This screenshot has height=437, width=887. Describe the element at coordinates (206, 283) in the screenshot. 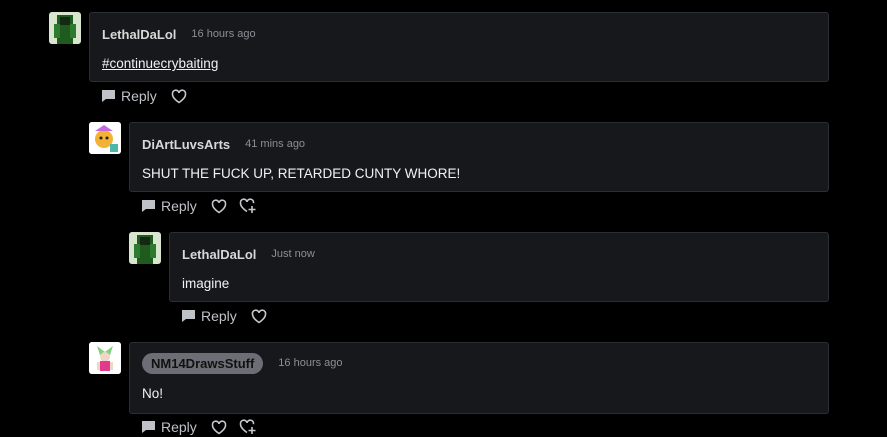

I see `comment-text: imagine` at that location.